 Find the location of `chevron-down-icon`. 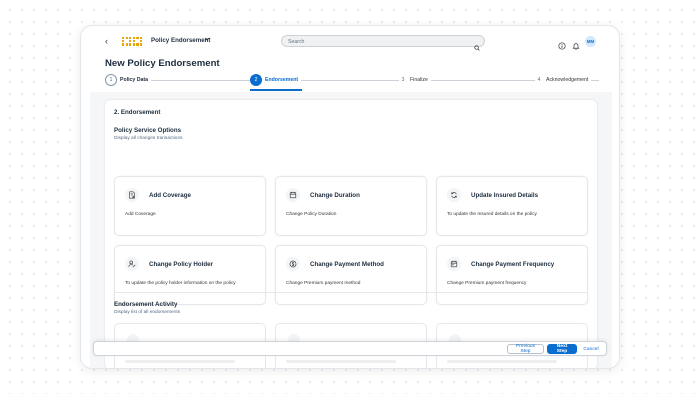

chevron-down-icon is located at coordinates (207, 40).